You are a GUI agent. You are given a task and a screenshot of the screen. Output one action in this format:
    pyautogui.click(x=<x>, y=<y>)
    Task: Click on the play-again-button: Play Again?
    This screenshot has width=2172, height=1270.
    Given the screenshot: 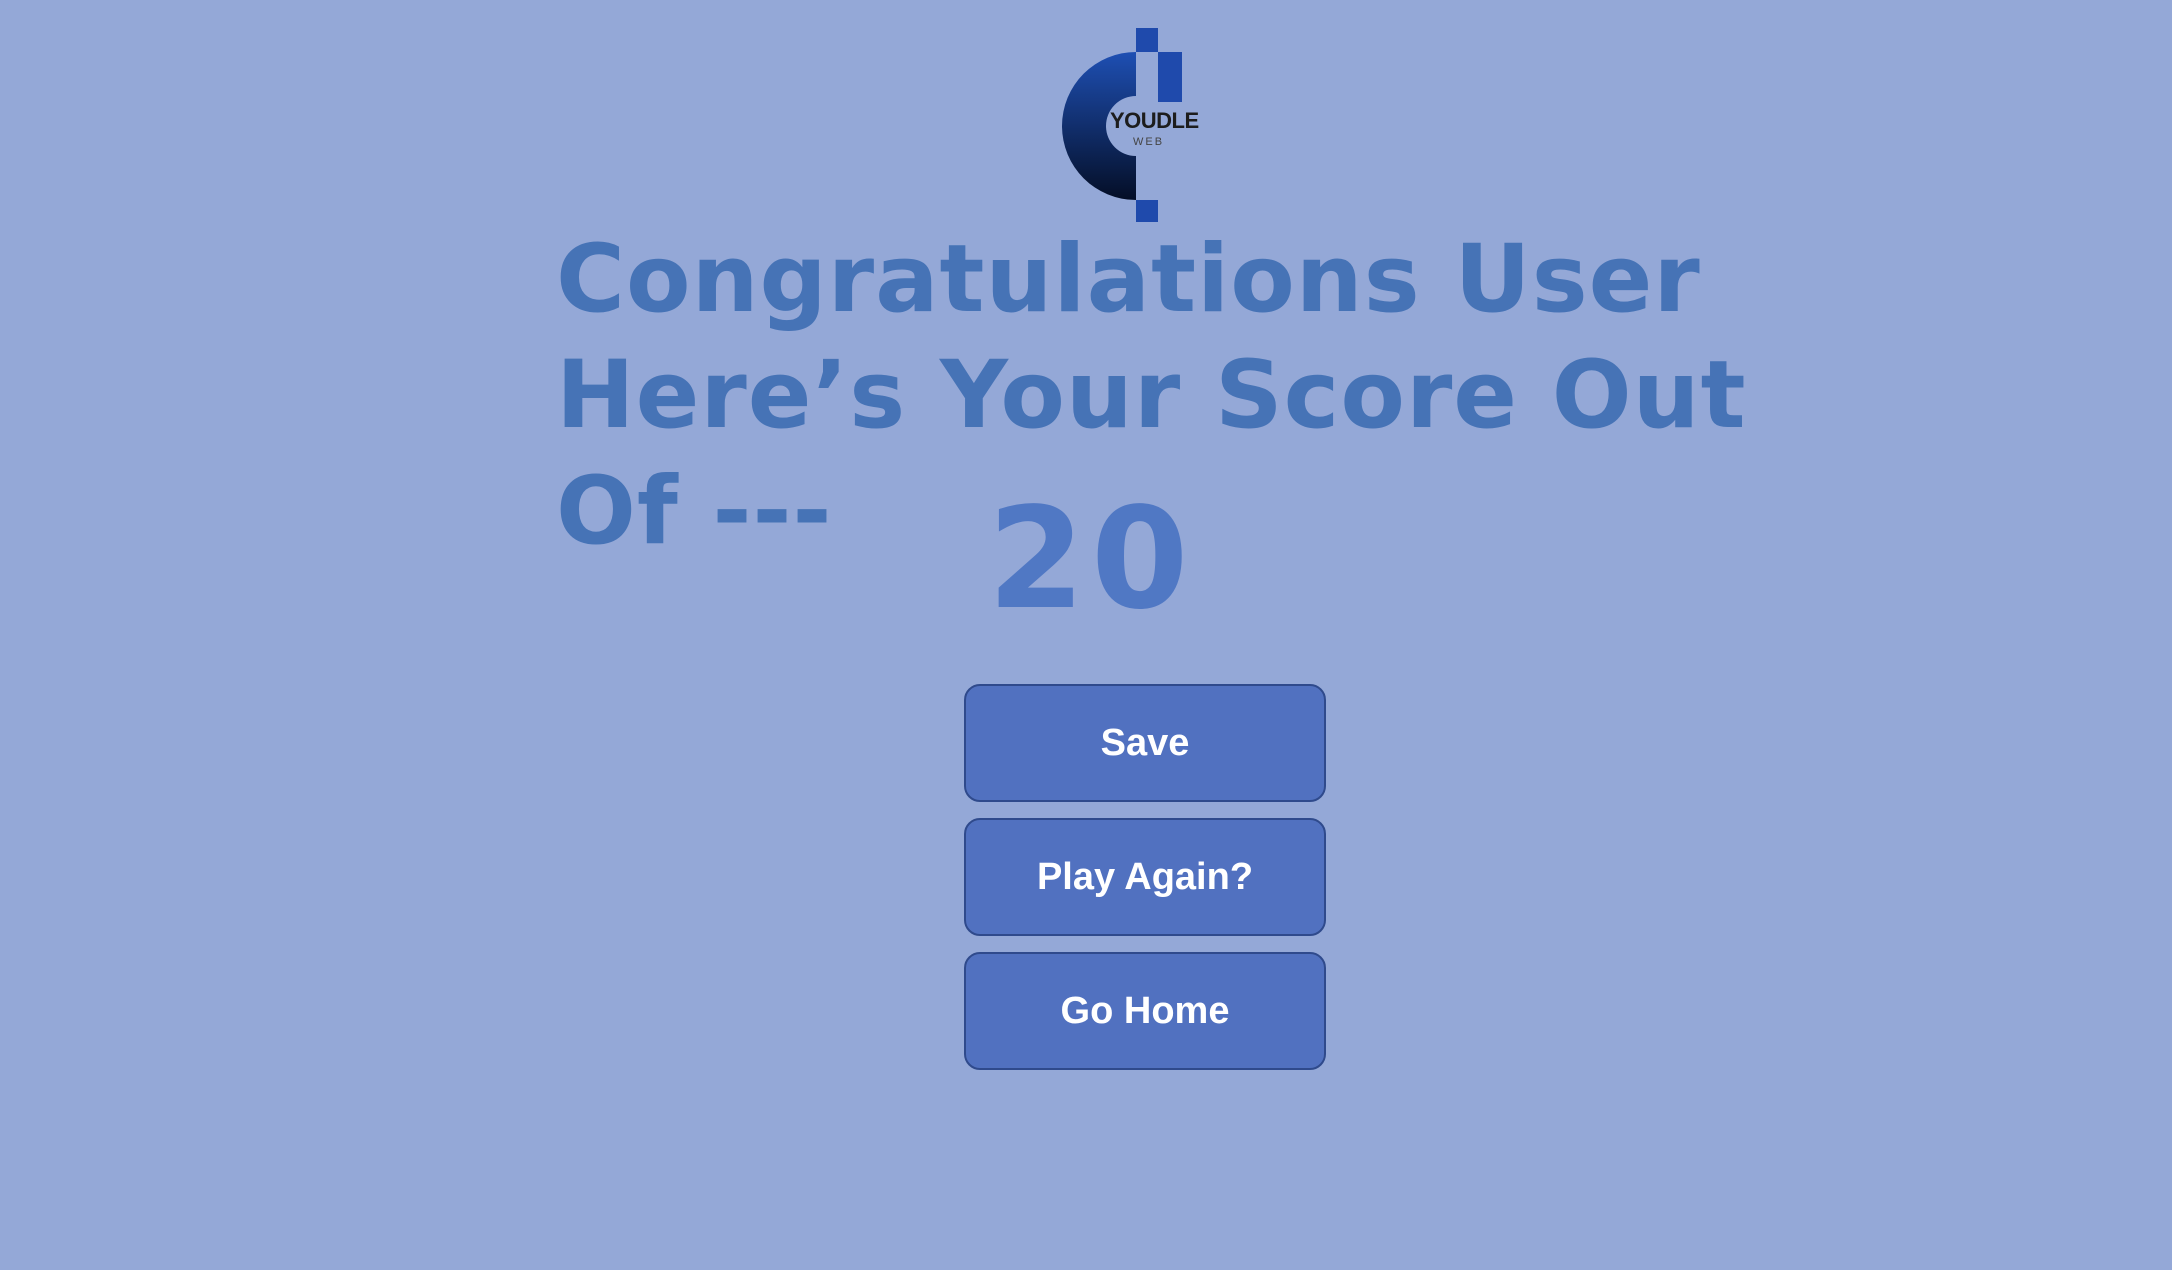 What is the action you would take?
    pyautogui.click(x=1145, y=877)
    